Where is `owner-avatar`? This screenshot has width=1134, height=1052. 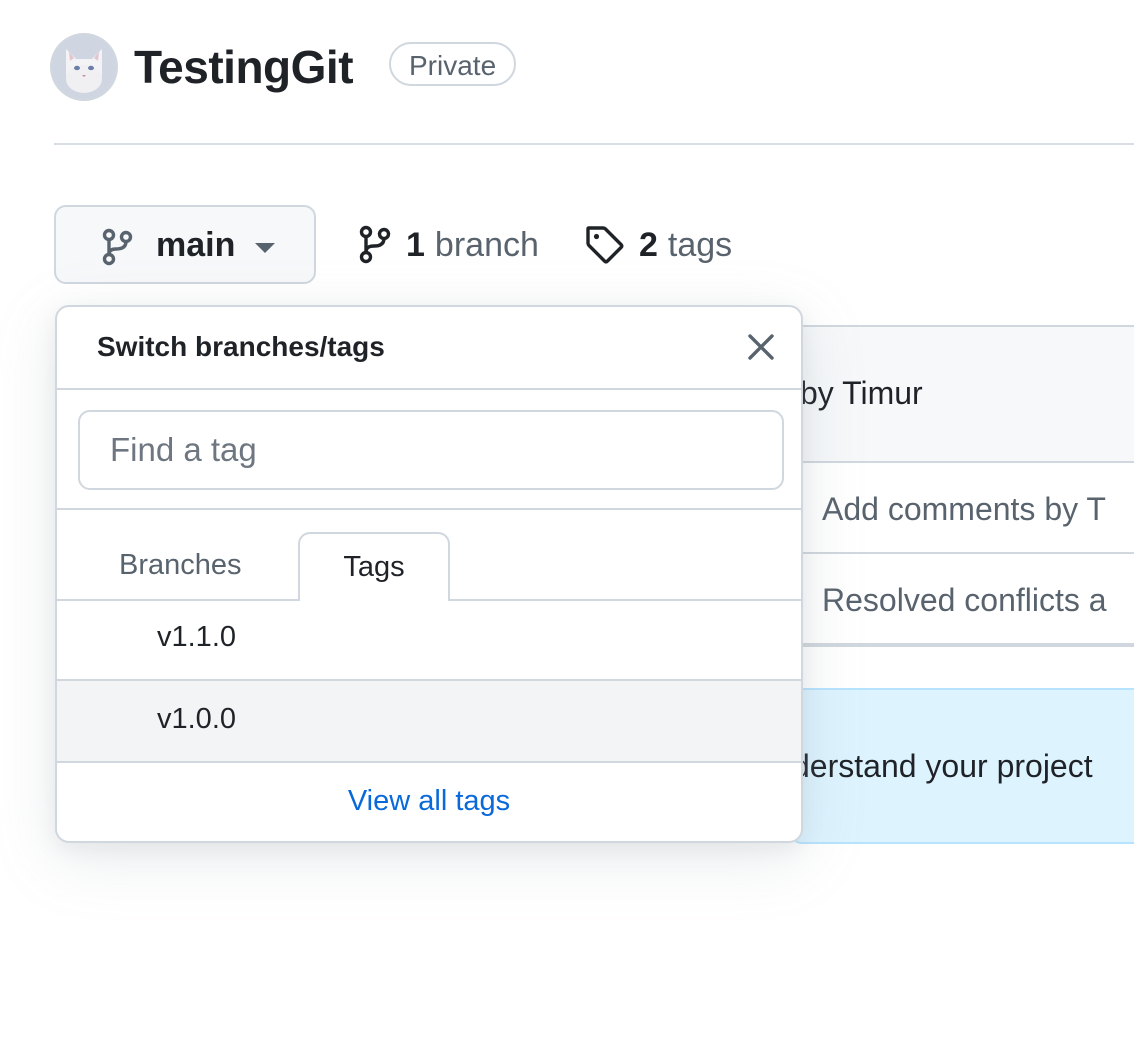 owner-avatar is located at coordinates (84, 67).